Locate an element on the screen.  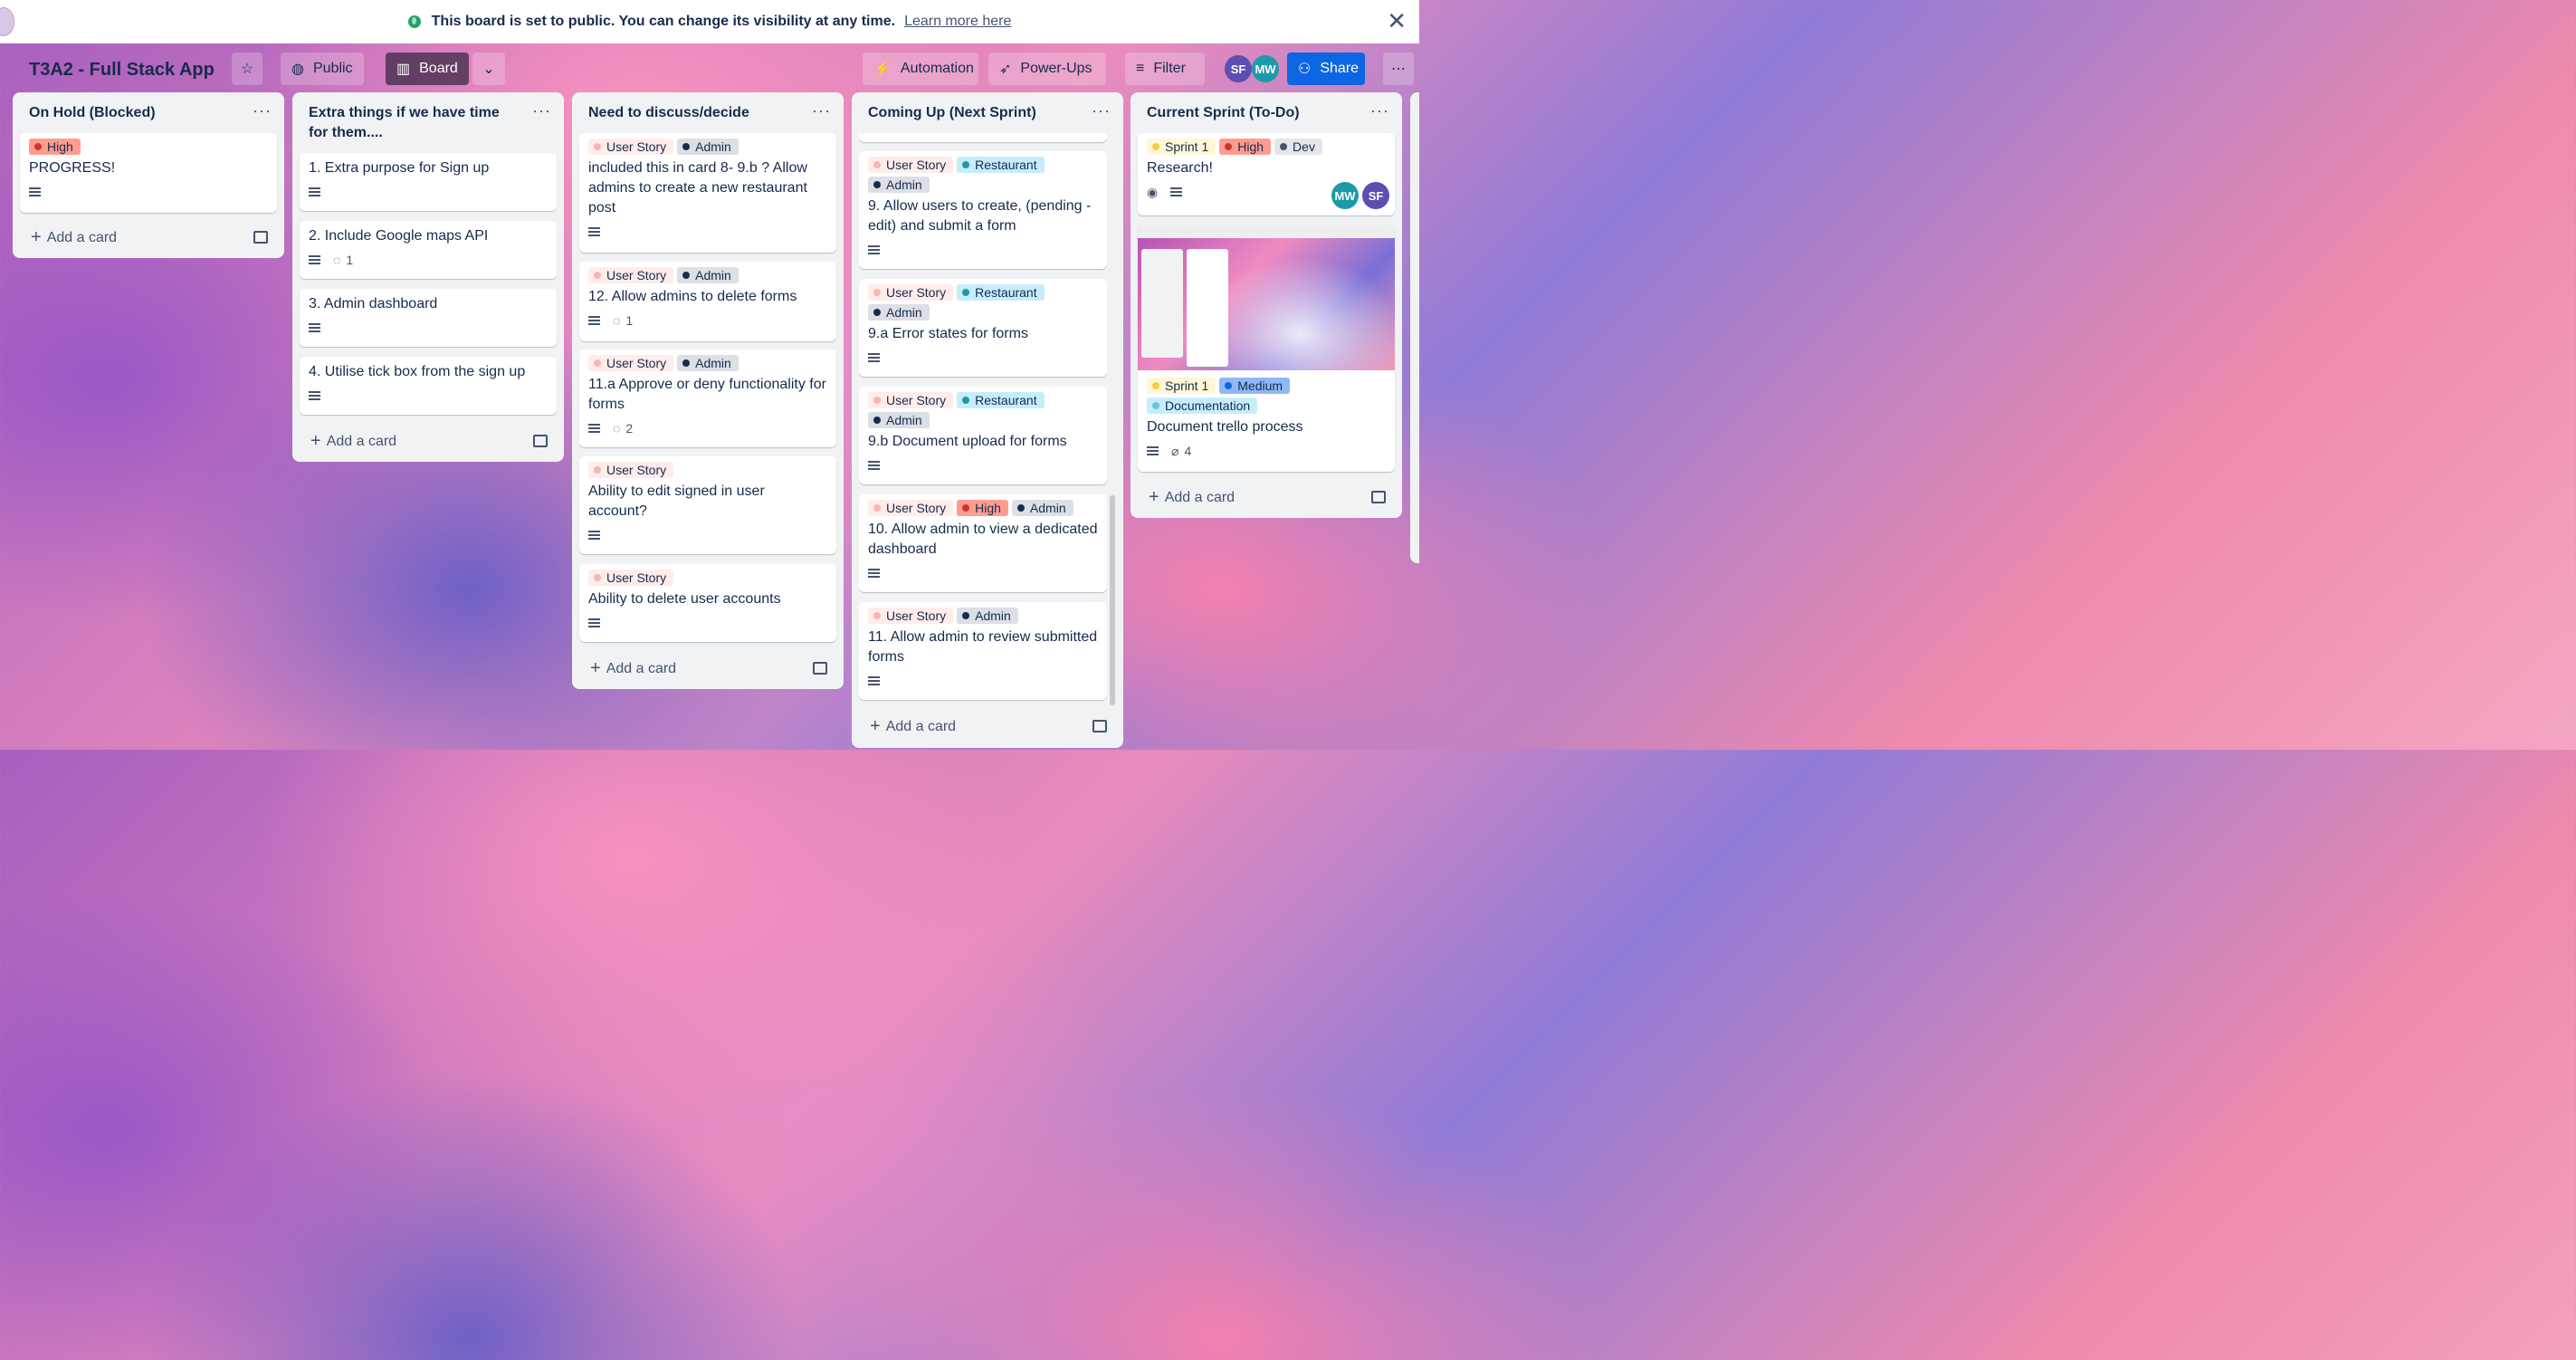
share-button: ⚇ Share is located at coordinates (1326, 69).